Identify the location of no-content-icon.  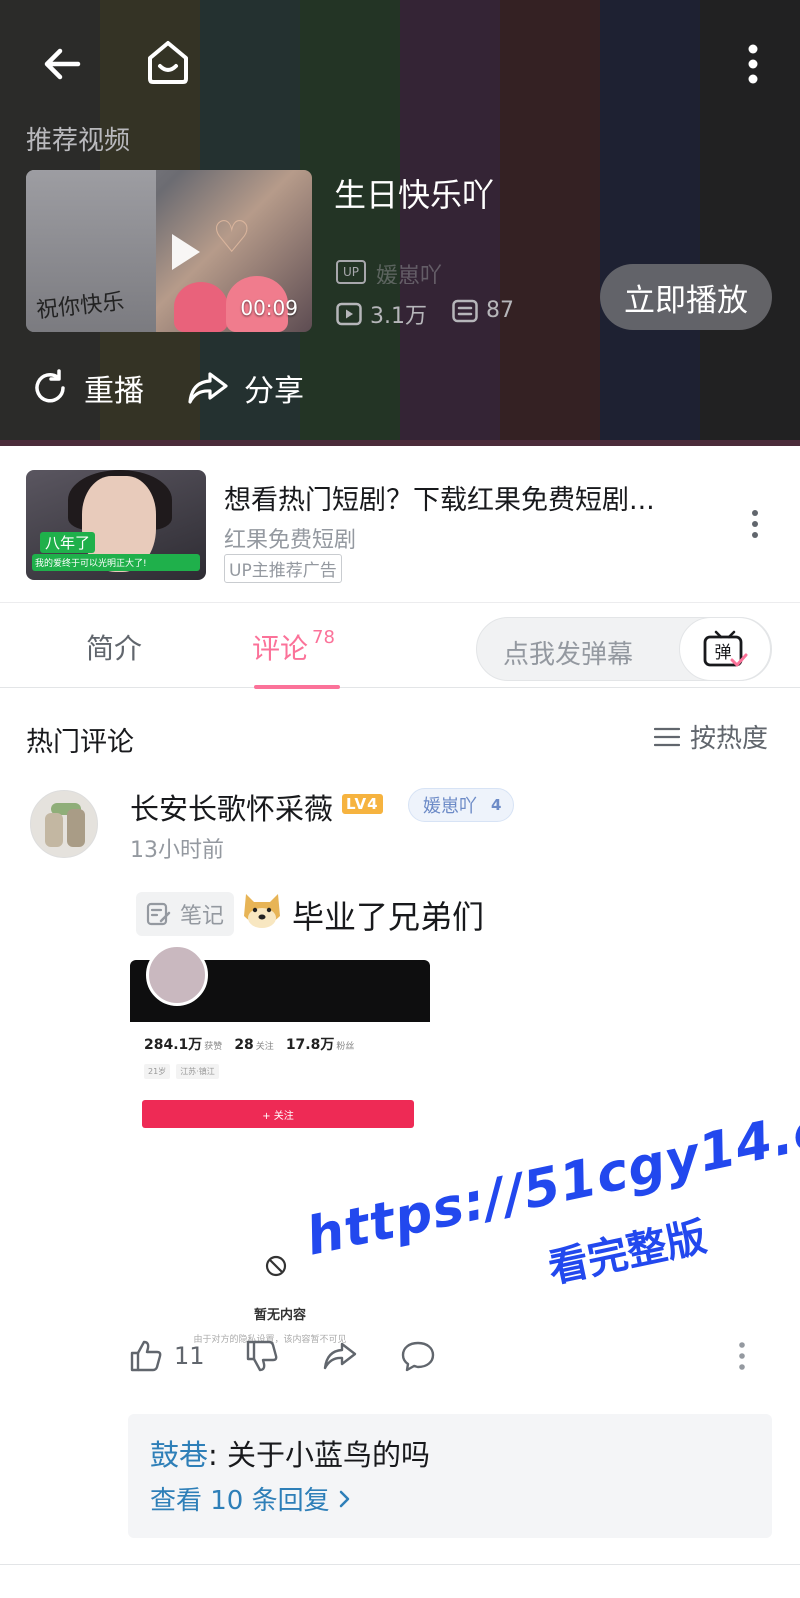
(276, 1266).